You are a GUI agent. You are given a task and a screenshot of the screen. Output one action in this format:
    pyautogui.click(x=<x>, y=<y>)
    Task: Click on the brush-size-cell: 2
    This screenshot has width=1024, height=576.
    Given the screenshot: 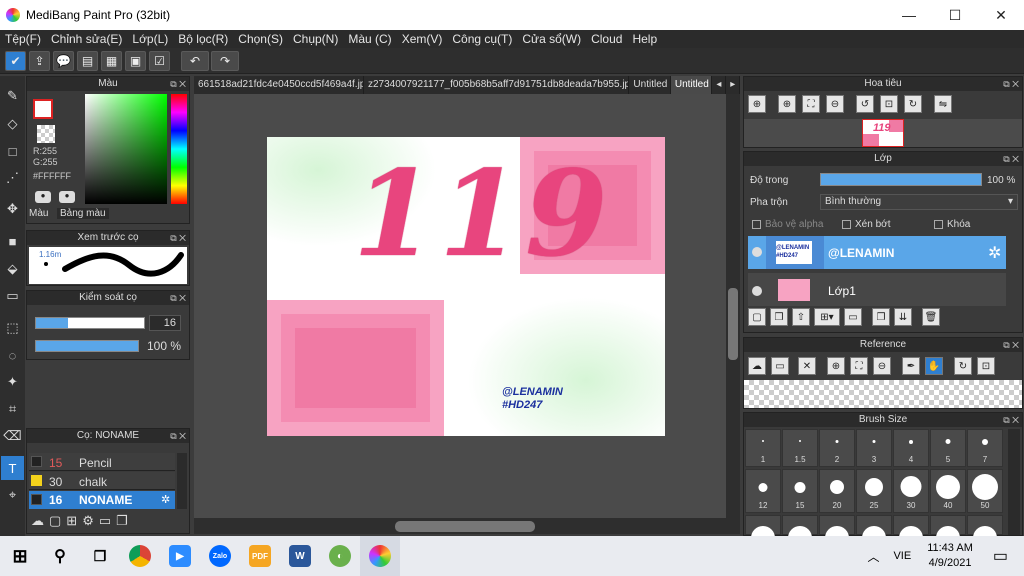 What is the action you would take?
    pyautogui.click(x=837, y=448)
    